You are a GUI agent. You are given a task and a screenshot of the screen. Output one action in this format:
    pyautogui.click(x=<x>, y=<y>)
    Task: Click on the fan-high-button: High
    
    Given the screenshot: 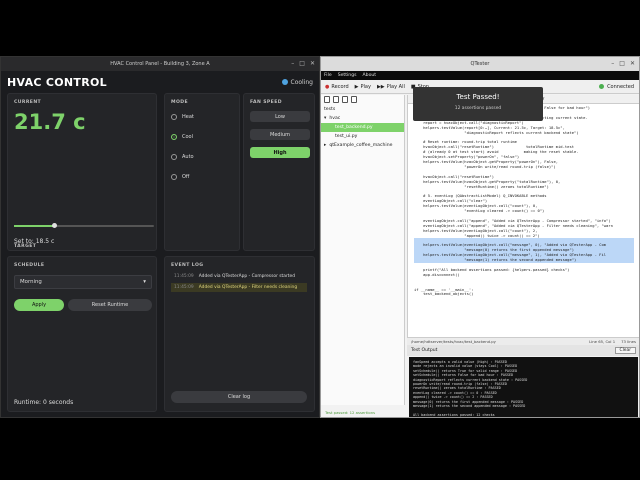 What is the action you would take?
    pyautogui.click(x=280, y=152)
    